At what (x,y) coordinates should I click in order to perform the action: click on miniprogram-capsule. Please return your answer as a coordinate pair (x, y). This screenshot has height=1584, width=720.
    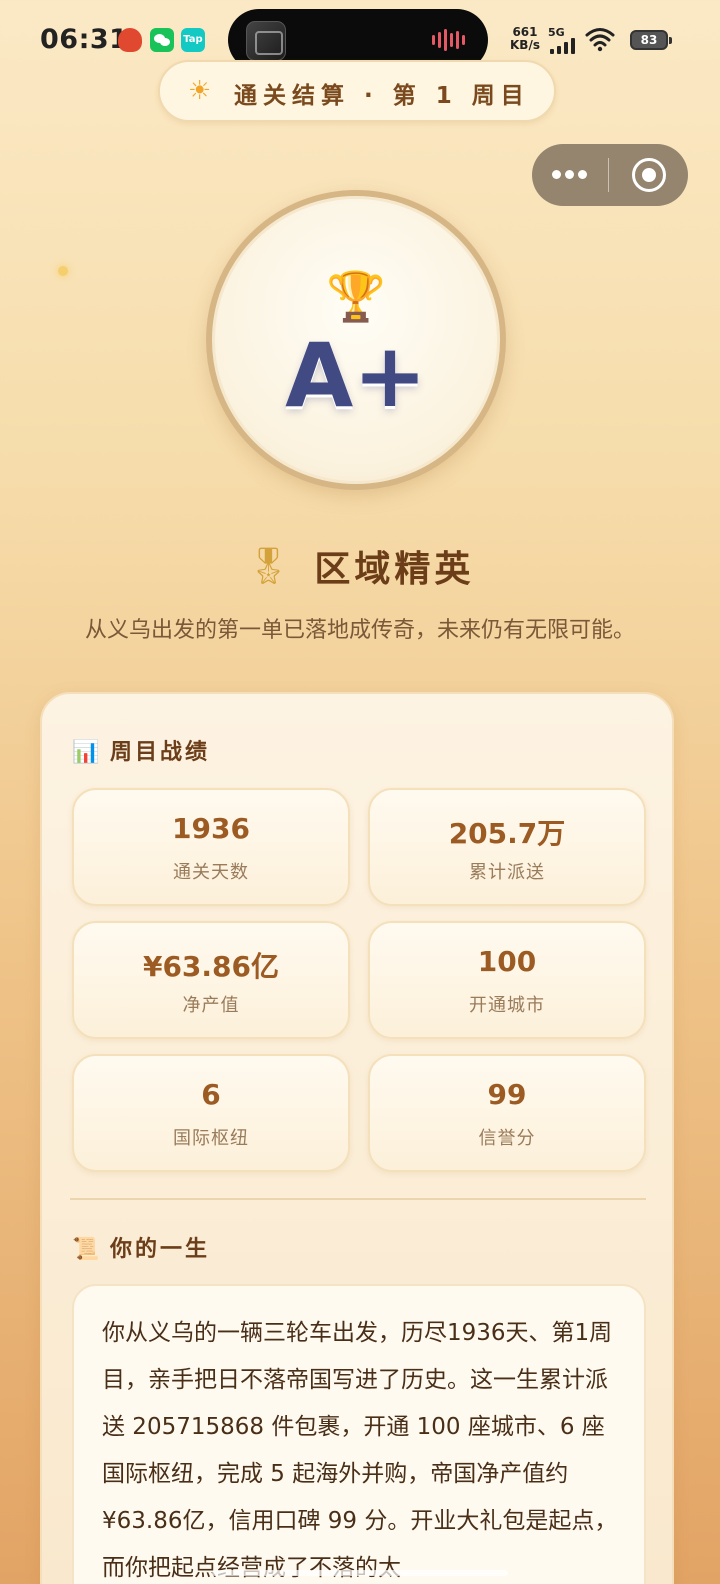
    Looking at the image, I should click on (610, 175).